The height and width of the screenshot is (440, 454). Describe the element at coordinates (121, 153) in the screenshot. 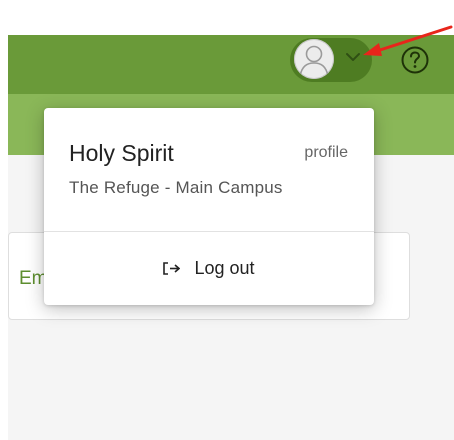

I see `user-name: Holy Spirit` at that location.